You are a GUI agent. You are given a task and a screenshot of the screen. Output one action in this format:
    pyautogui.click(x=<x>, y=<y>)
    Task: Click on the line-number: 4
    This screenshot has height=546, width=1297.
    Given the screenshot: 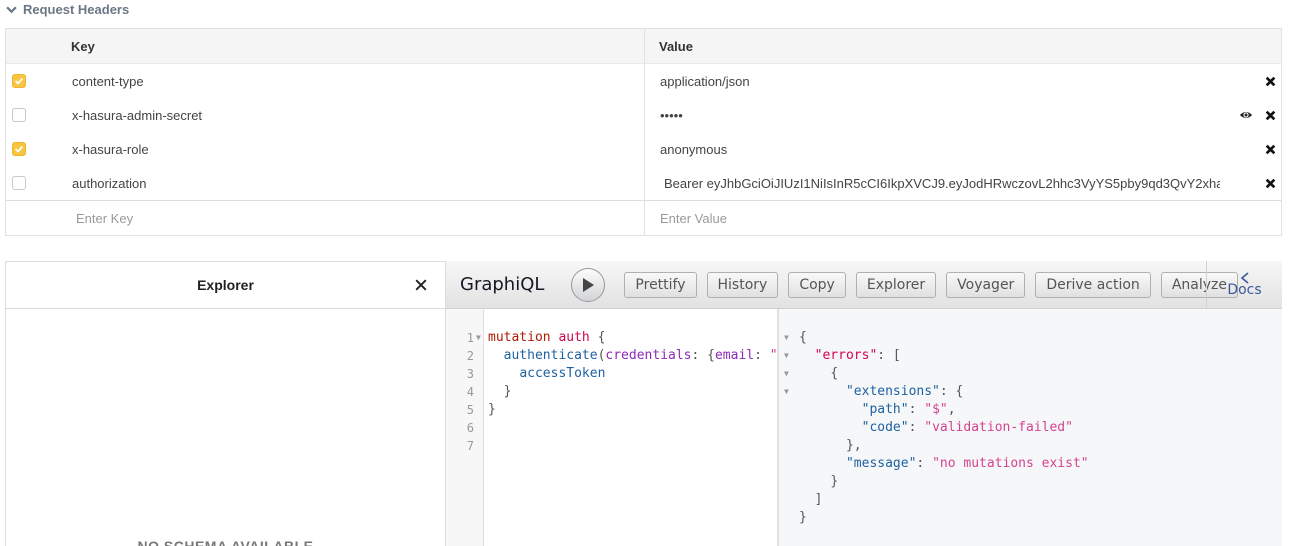 What is the action you would take?
    pyautogui.click(x=470, y=392)
    